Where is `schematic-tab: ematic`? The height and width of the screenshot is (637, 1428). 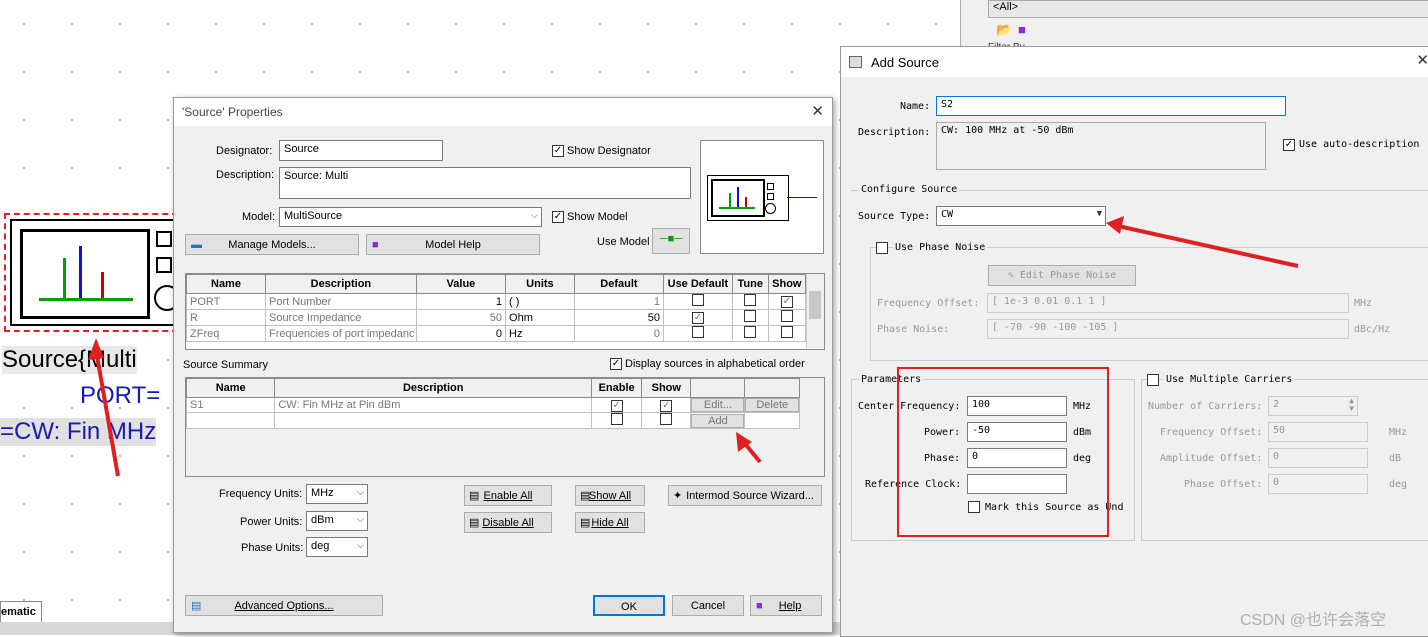 schematic-tab: ematic is located at coordinates (21, 612).